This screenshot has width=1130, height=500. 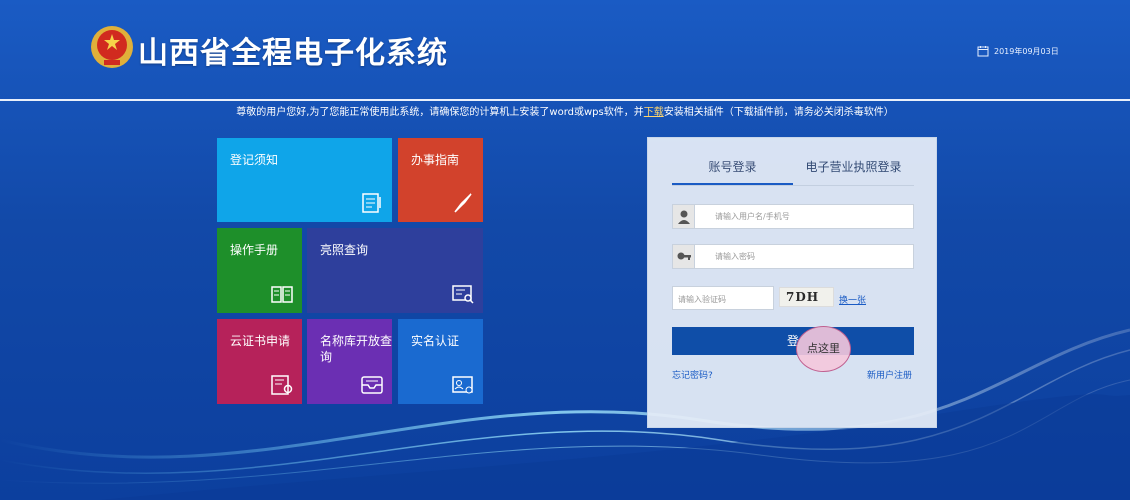 I want to click on site-title: 山西省全程电子化系统, so click(x=293, y=53).